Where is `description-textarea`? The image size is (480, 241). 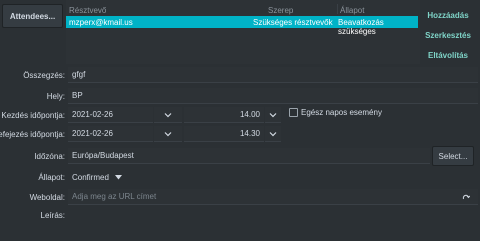
description-textarea is located at coordinates (273, 224).